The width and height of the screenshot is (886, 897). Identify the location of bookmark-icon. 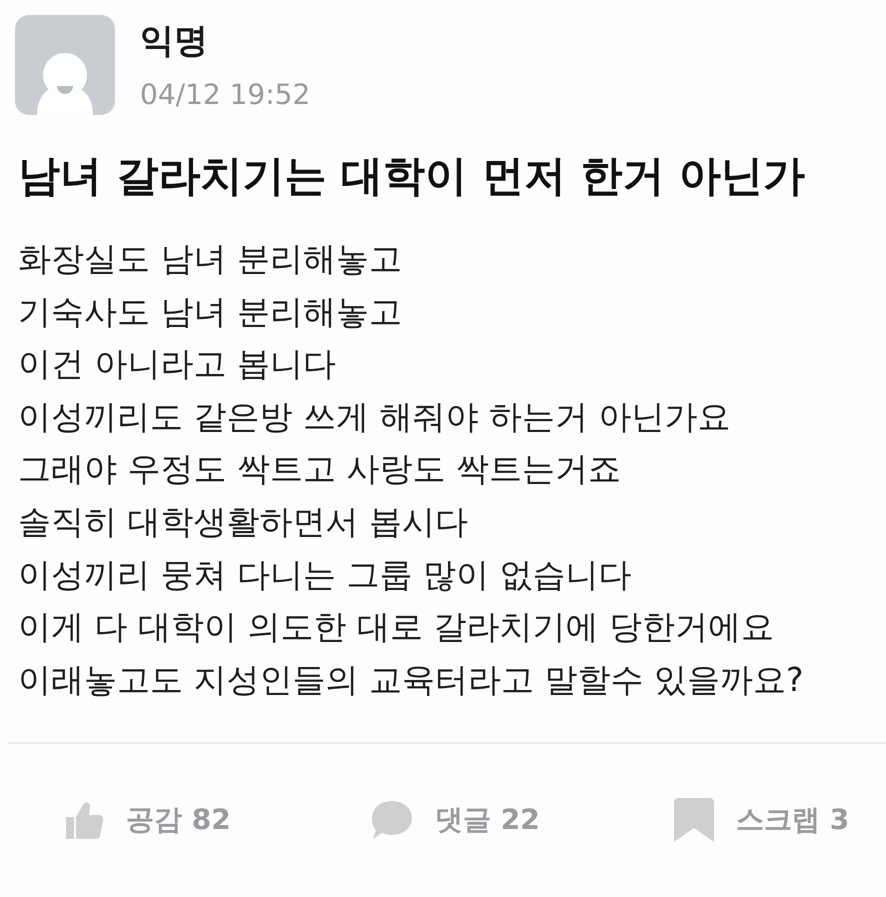
(694, 820).